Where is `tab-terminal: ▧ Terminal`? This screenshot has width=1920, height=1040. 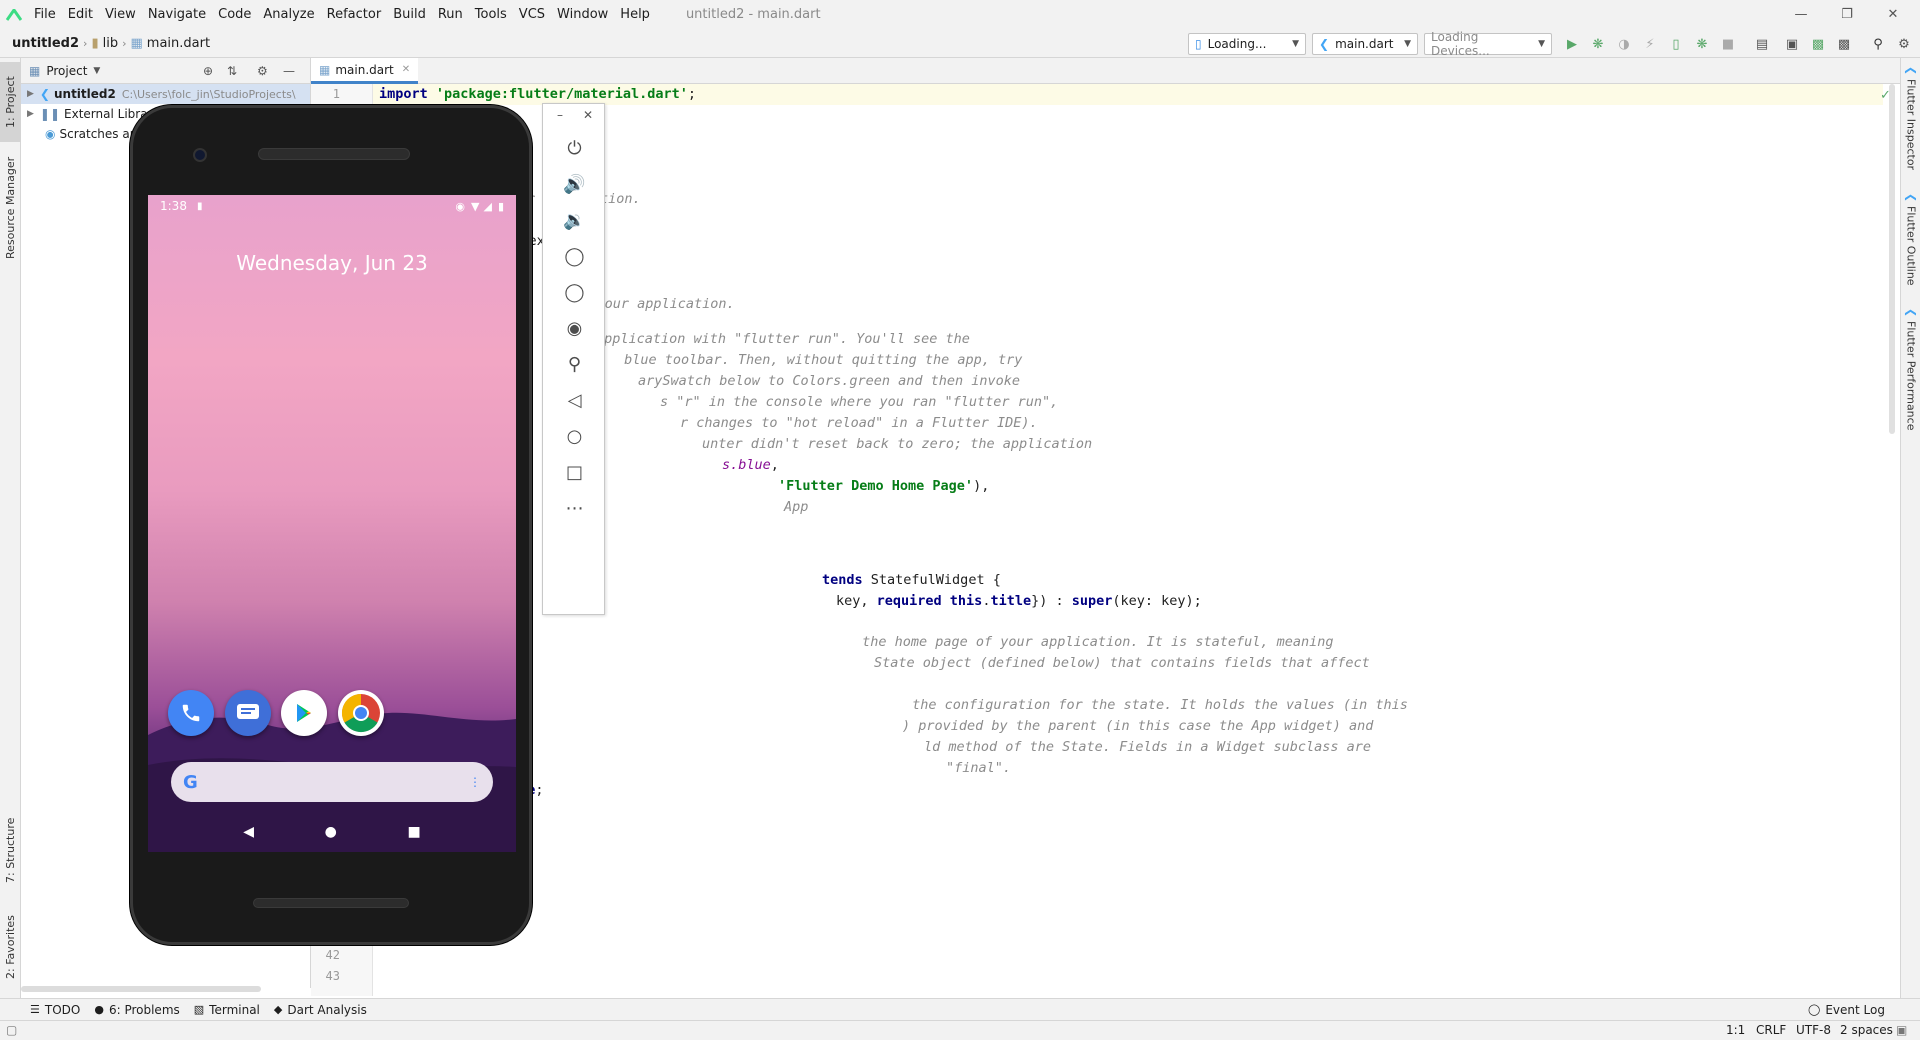
tab-terminal: ▧ Terminal is located at coordinates (227, 1010).